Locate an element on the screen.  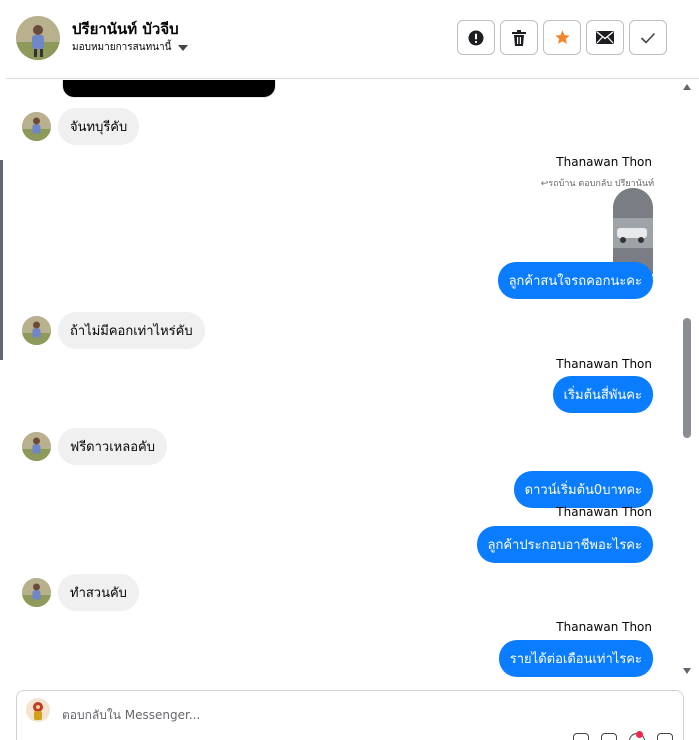
contact-name: ปรียานันท์ บัวจีบ is located at coordinates (125, 29).